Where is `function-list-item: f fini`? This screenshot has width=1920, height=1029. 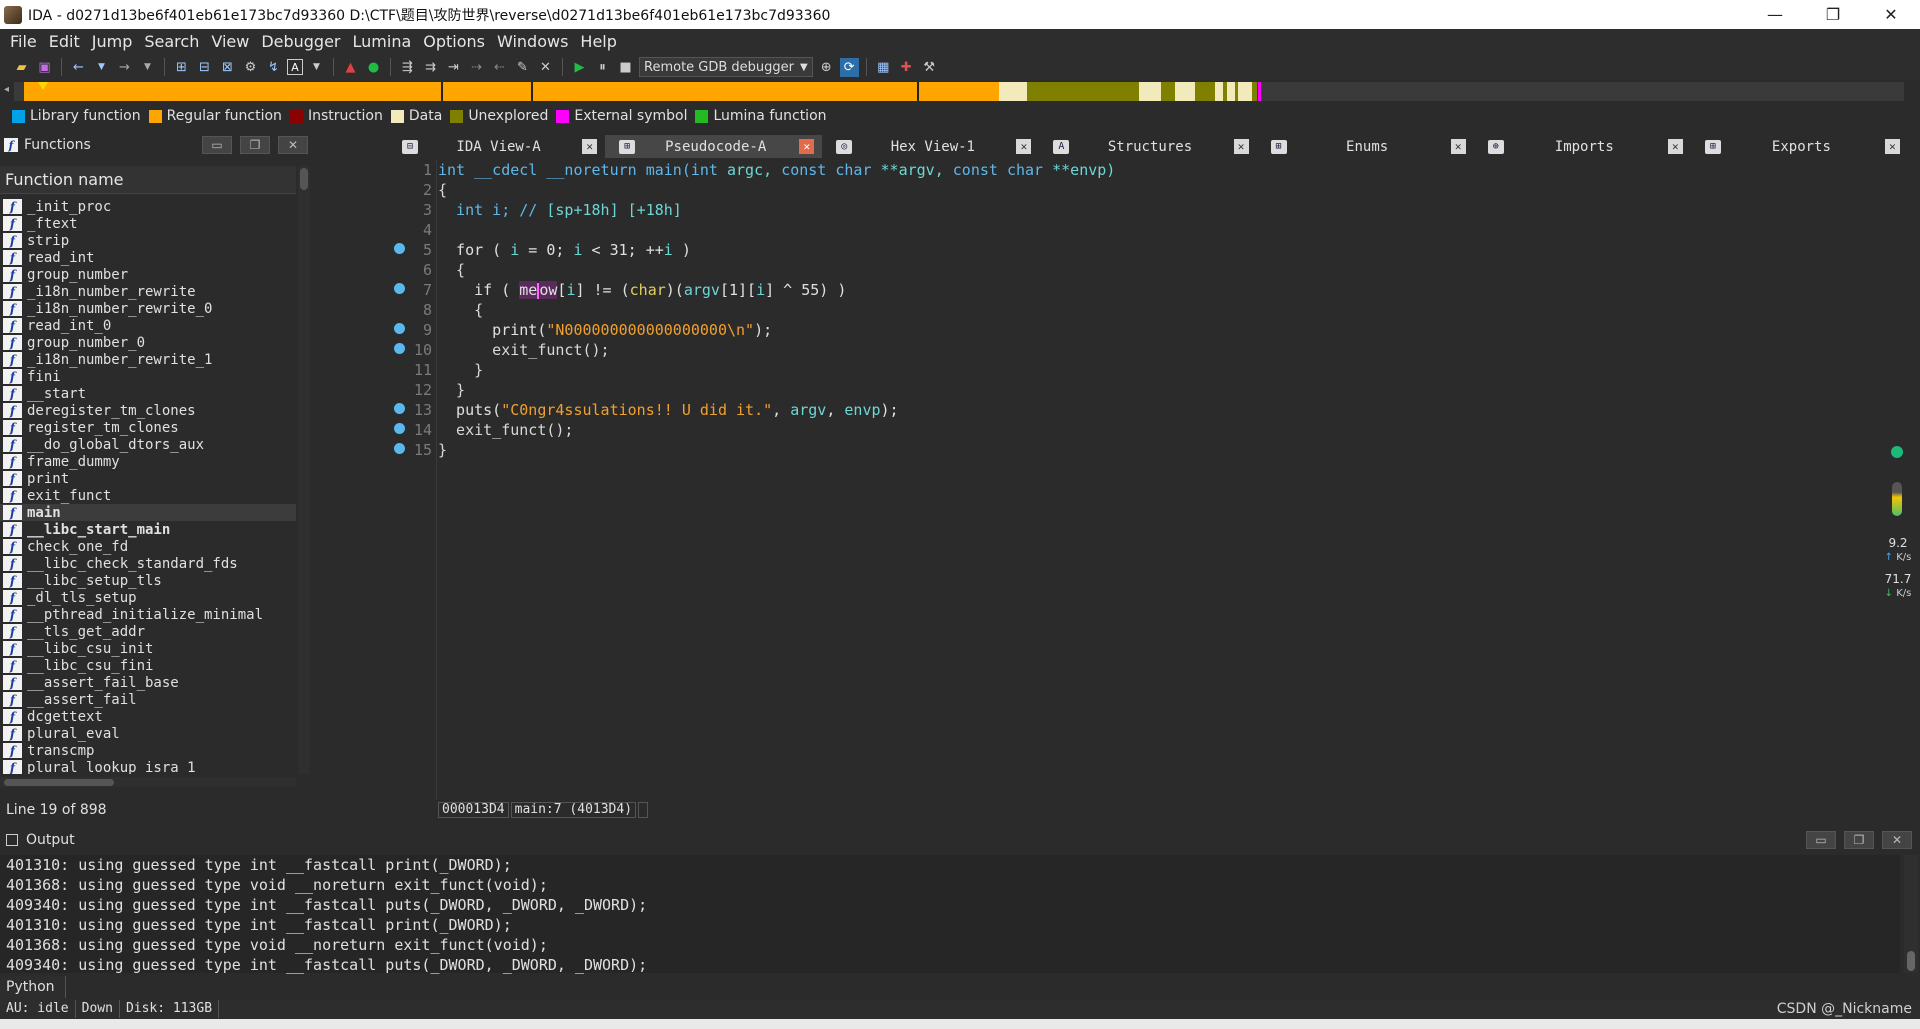
function-list-item: f fini is located at coordinates (148, 376).